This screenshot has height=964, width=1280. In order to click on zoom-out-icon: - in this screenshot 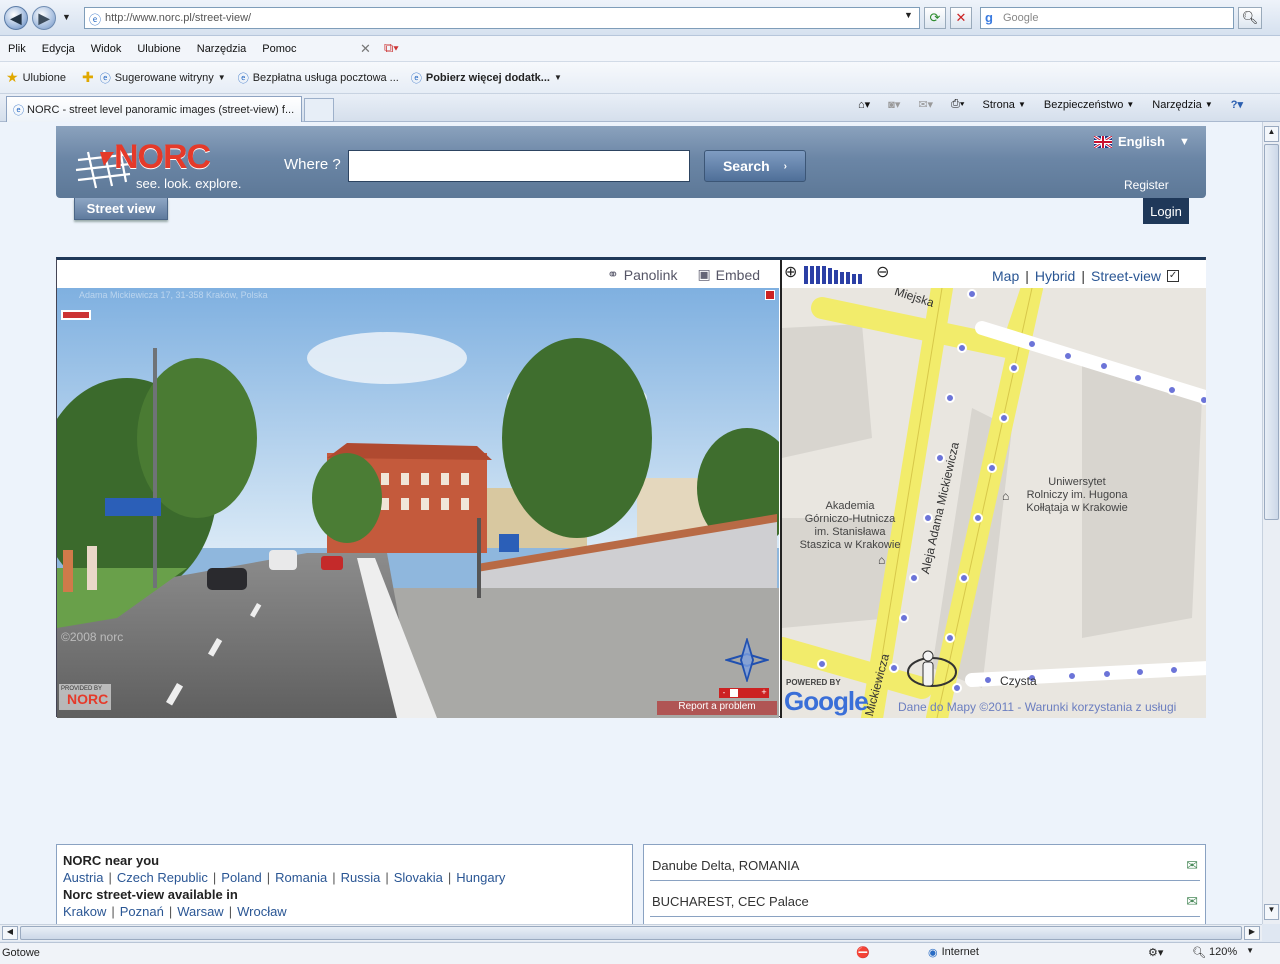, I will do `click(724, 693)`.